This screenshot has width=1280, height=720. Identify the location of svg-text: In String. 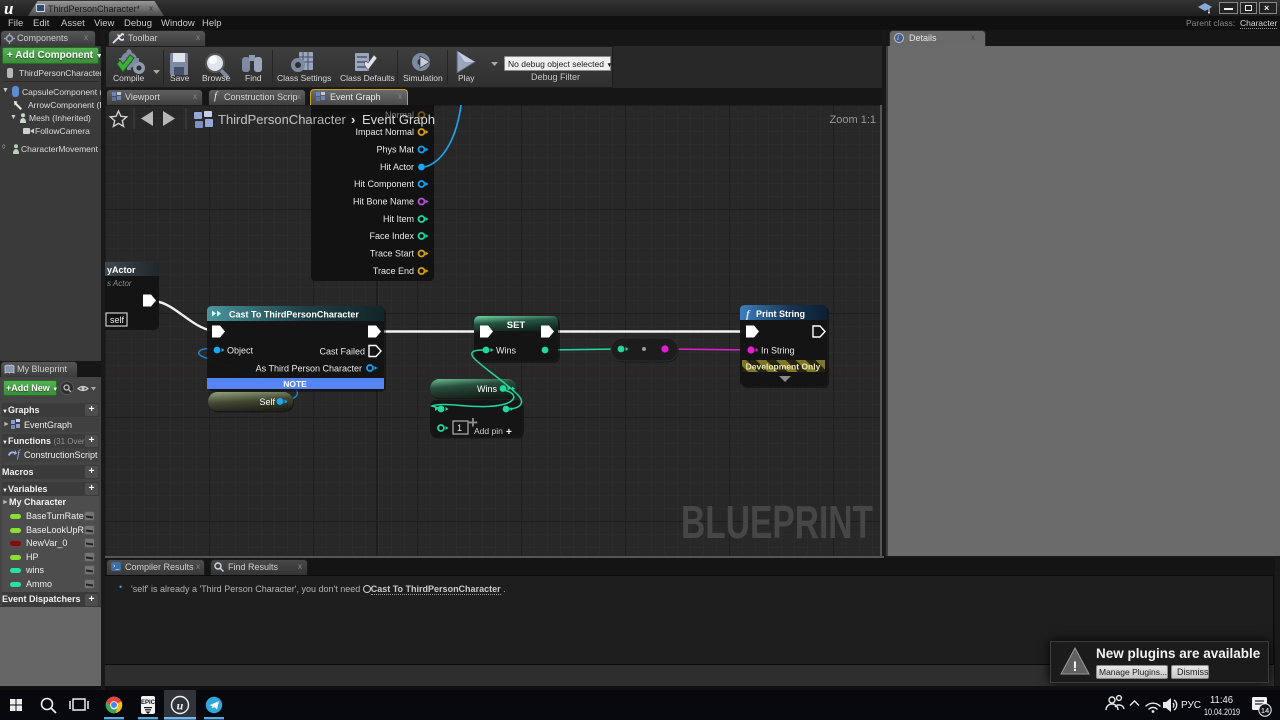
(778, 351).